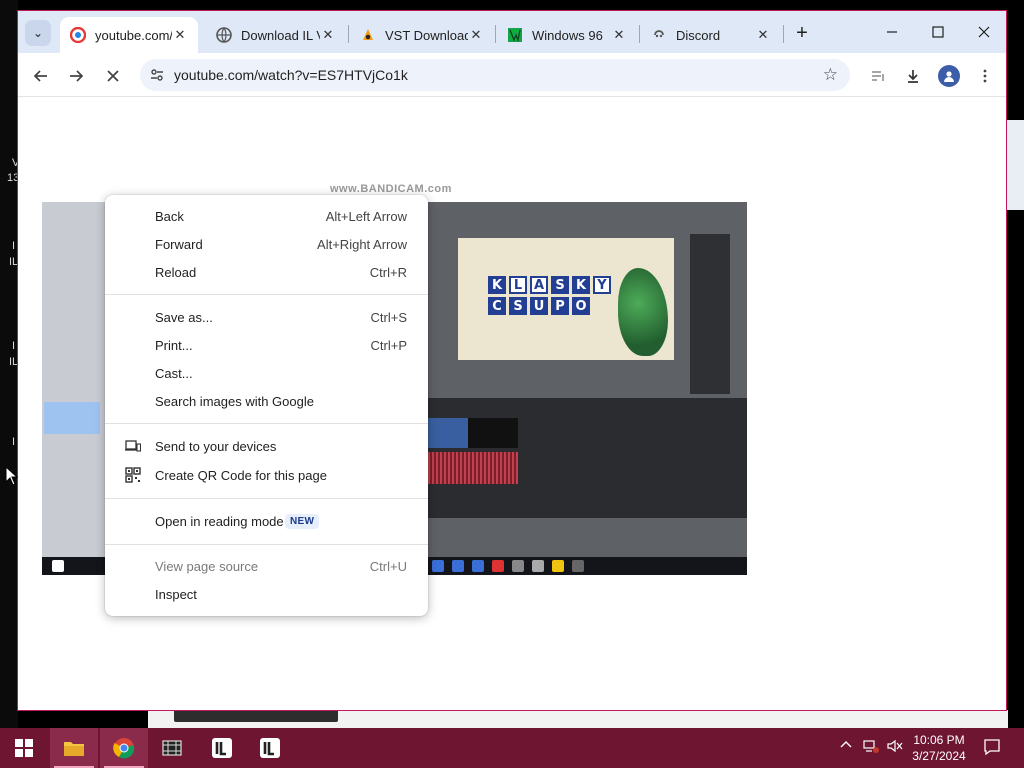 The image size is (1024, 768). I want to click on video-clip, so click(493, 433).